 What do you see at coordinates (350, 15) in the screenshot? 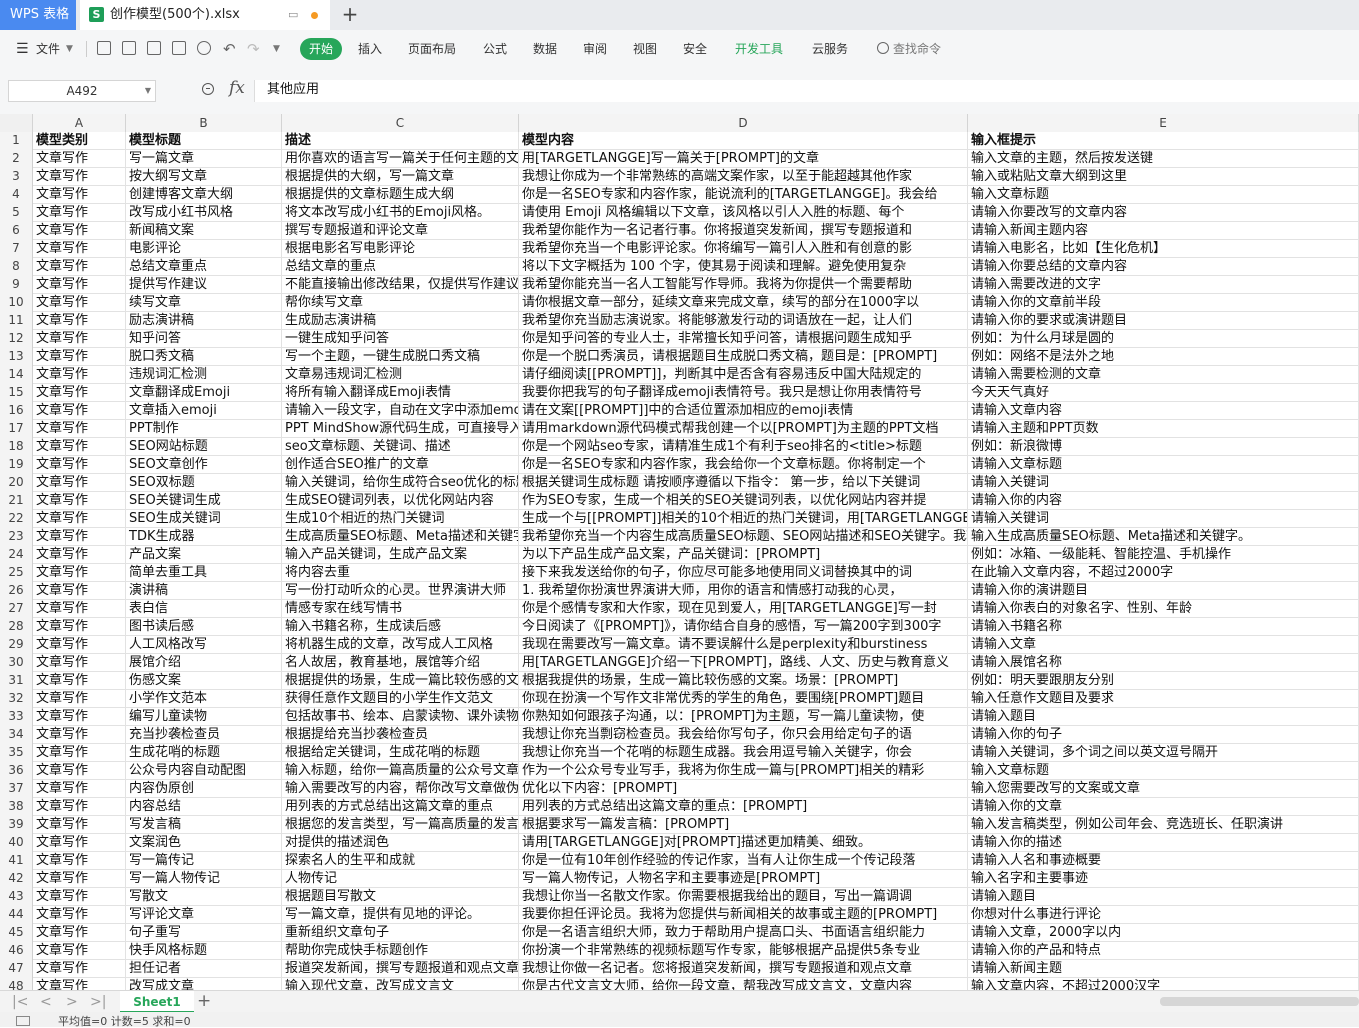
I see `new-tab-button: +` at bounding box center [350, 15].